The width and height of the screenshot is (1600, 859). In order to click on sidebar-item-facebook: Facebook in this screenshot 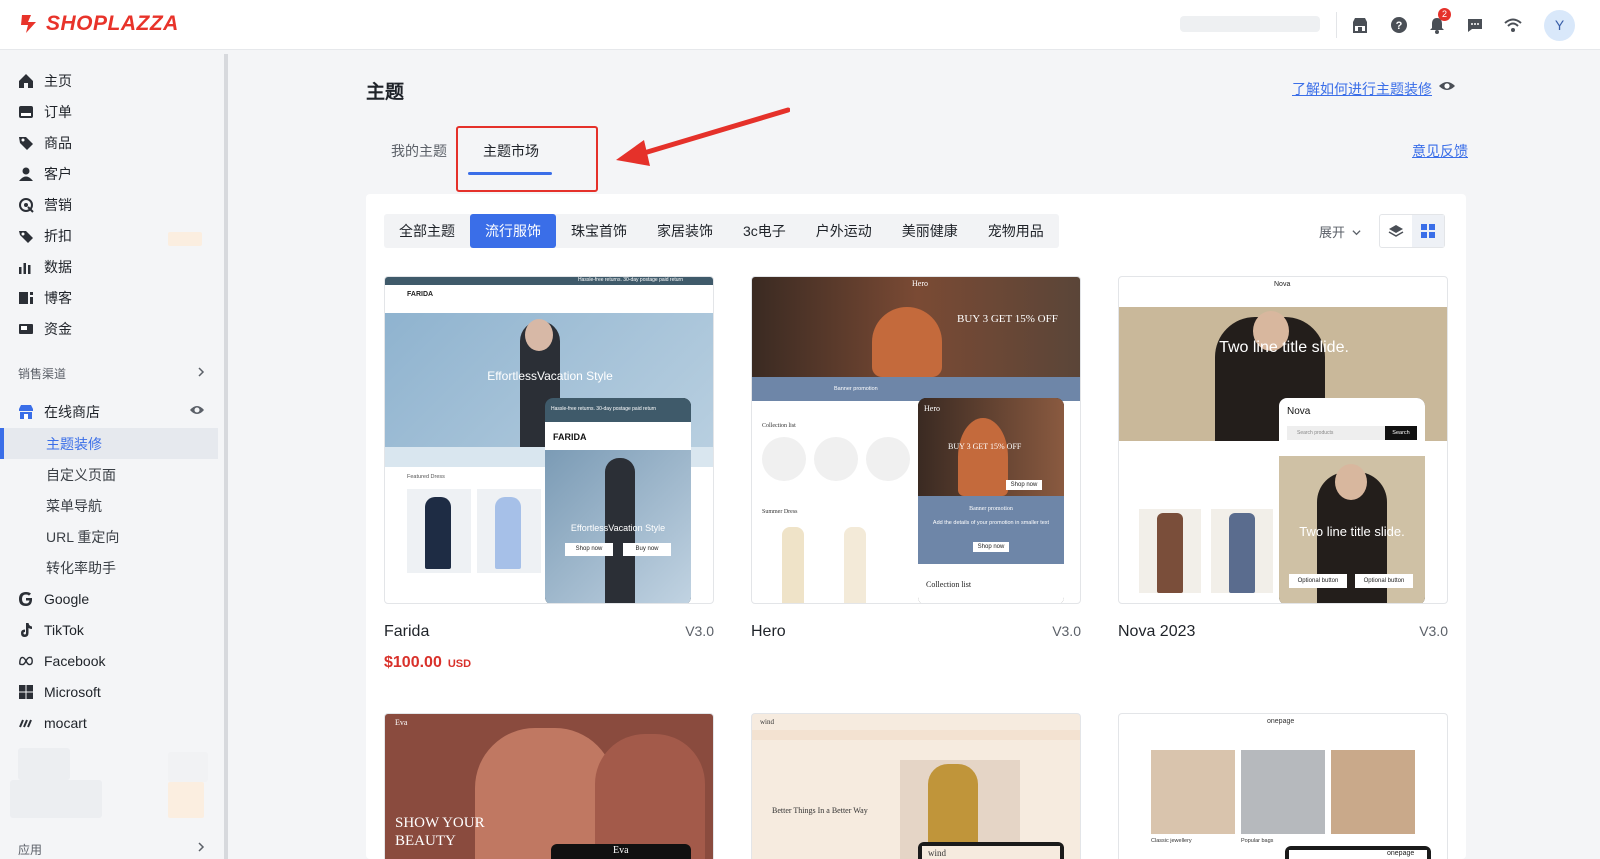, I will do `click(109, 660)`.